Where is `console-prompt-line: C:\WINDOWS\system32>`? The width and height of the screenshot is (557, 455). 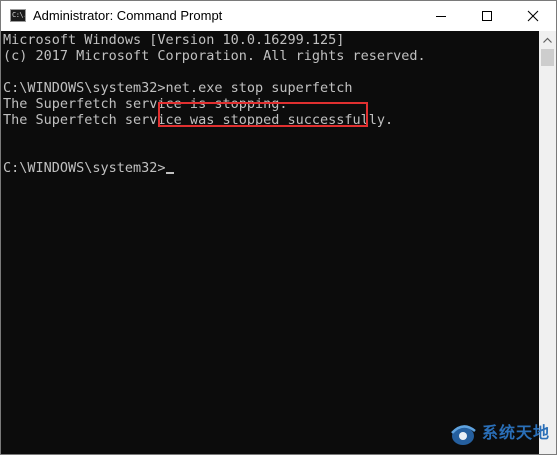
console-prompt-line: C:\WINDOWS\system32> is located at coordinates (88, 168).